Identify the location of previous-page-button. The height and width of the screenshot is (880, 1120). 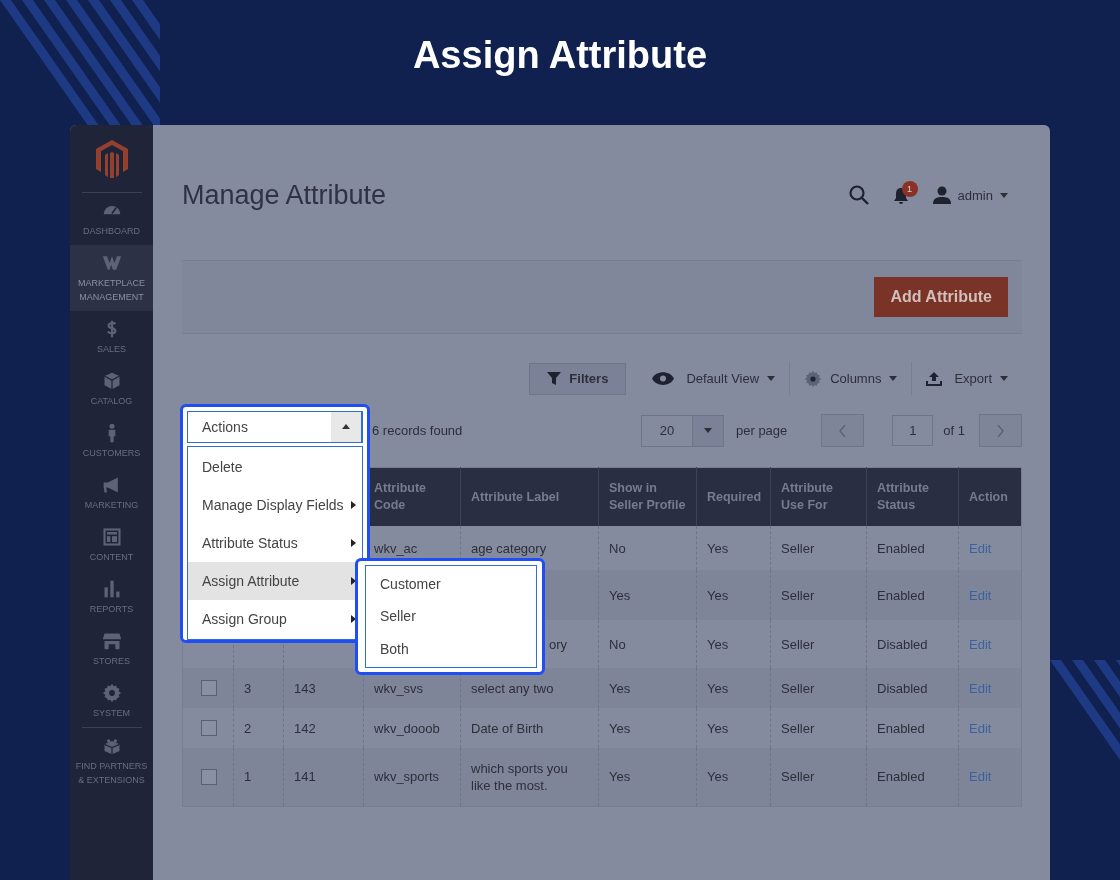
(843, 430).